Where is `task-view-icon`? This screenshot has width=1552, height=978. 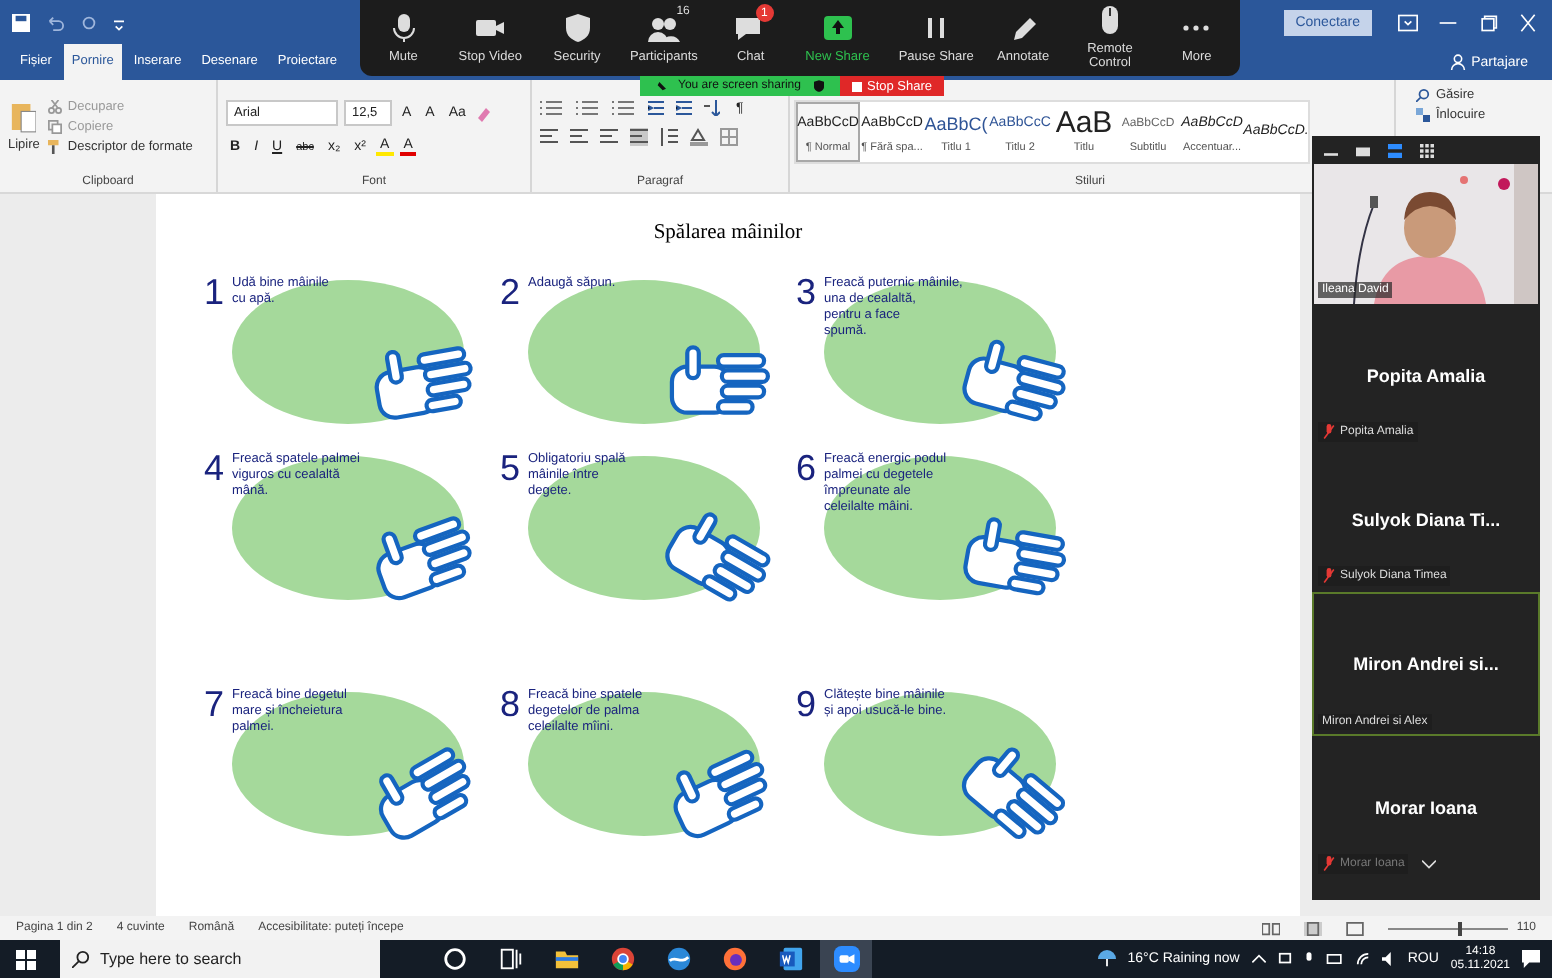 task-view-icon is located at coordinates (510, 959).